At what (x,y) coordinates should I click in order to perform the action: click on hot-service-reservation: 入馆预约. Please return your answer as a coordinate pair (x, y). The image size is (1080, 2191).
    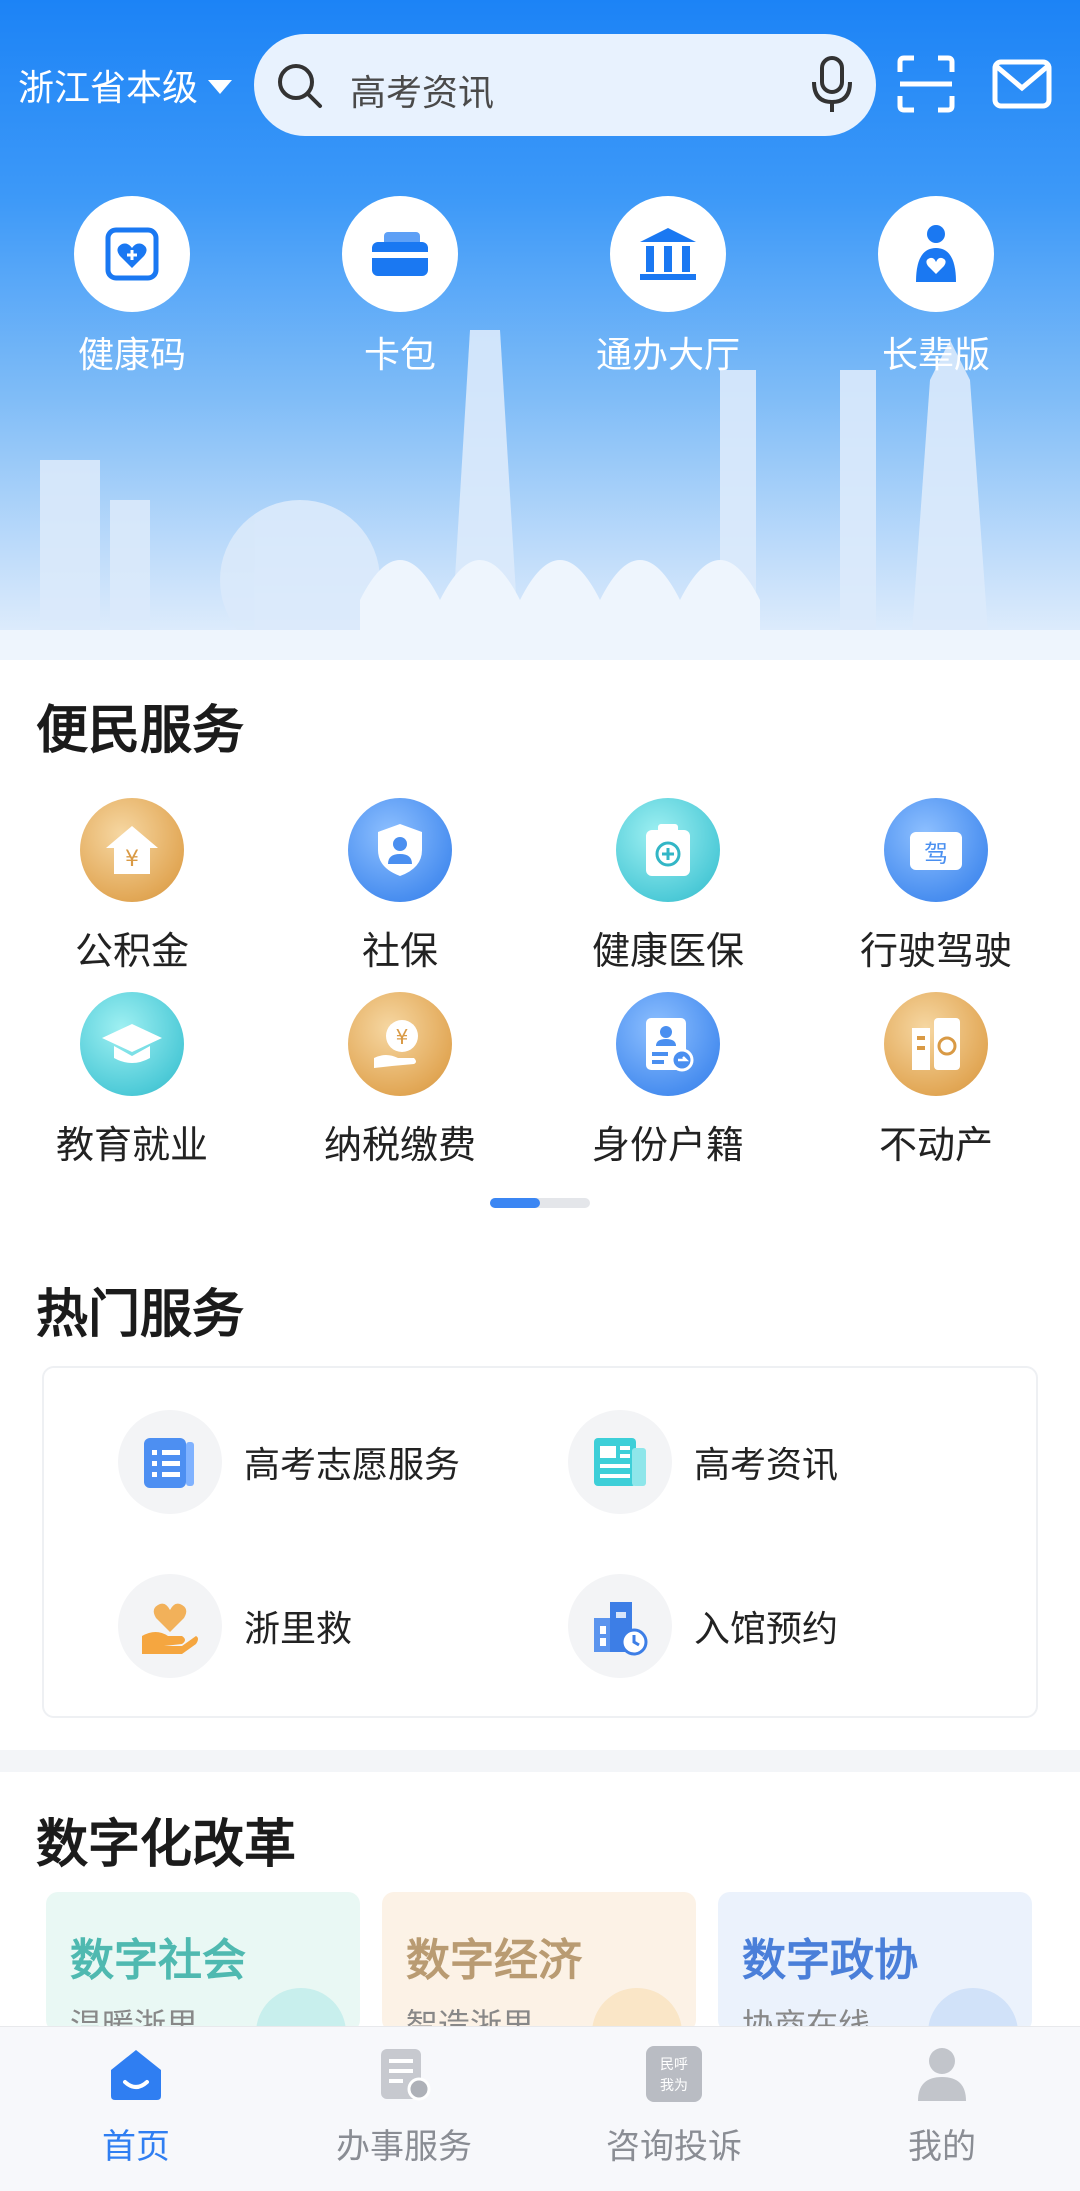
    Looking at the image, I should click on (703, 1626).